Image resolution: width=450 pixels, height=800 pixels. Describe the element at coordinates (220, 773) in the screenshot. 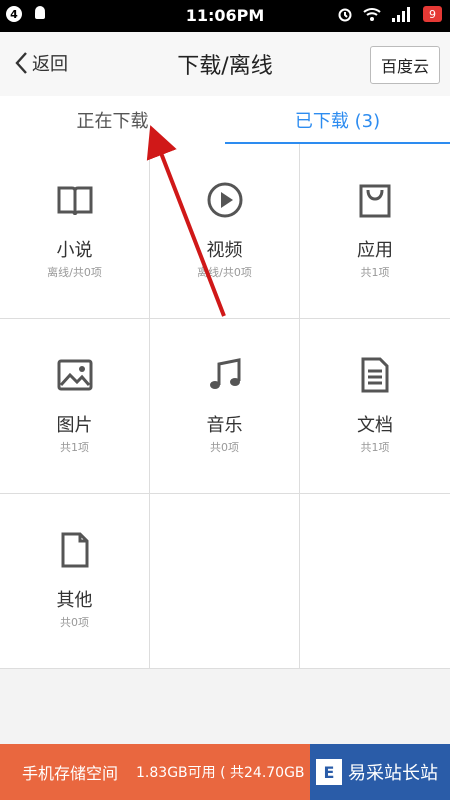

I see `storage-value: 1.83GB可用 ( 共24.70GB` at that location.